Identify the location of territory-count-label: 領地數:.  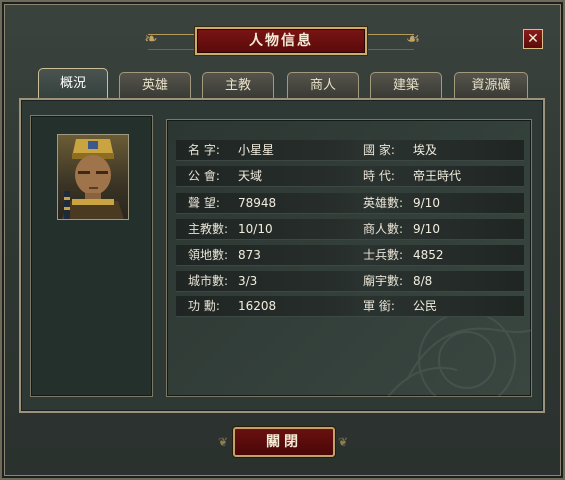
(208, 255).